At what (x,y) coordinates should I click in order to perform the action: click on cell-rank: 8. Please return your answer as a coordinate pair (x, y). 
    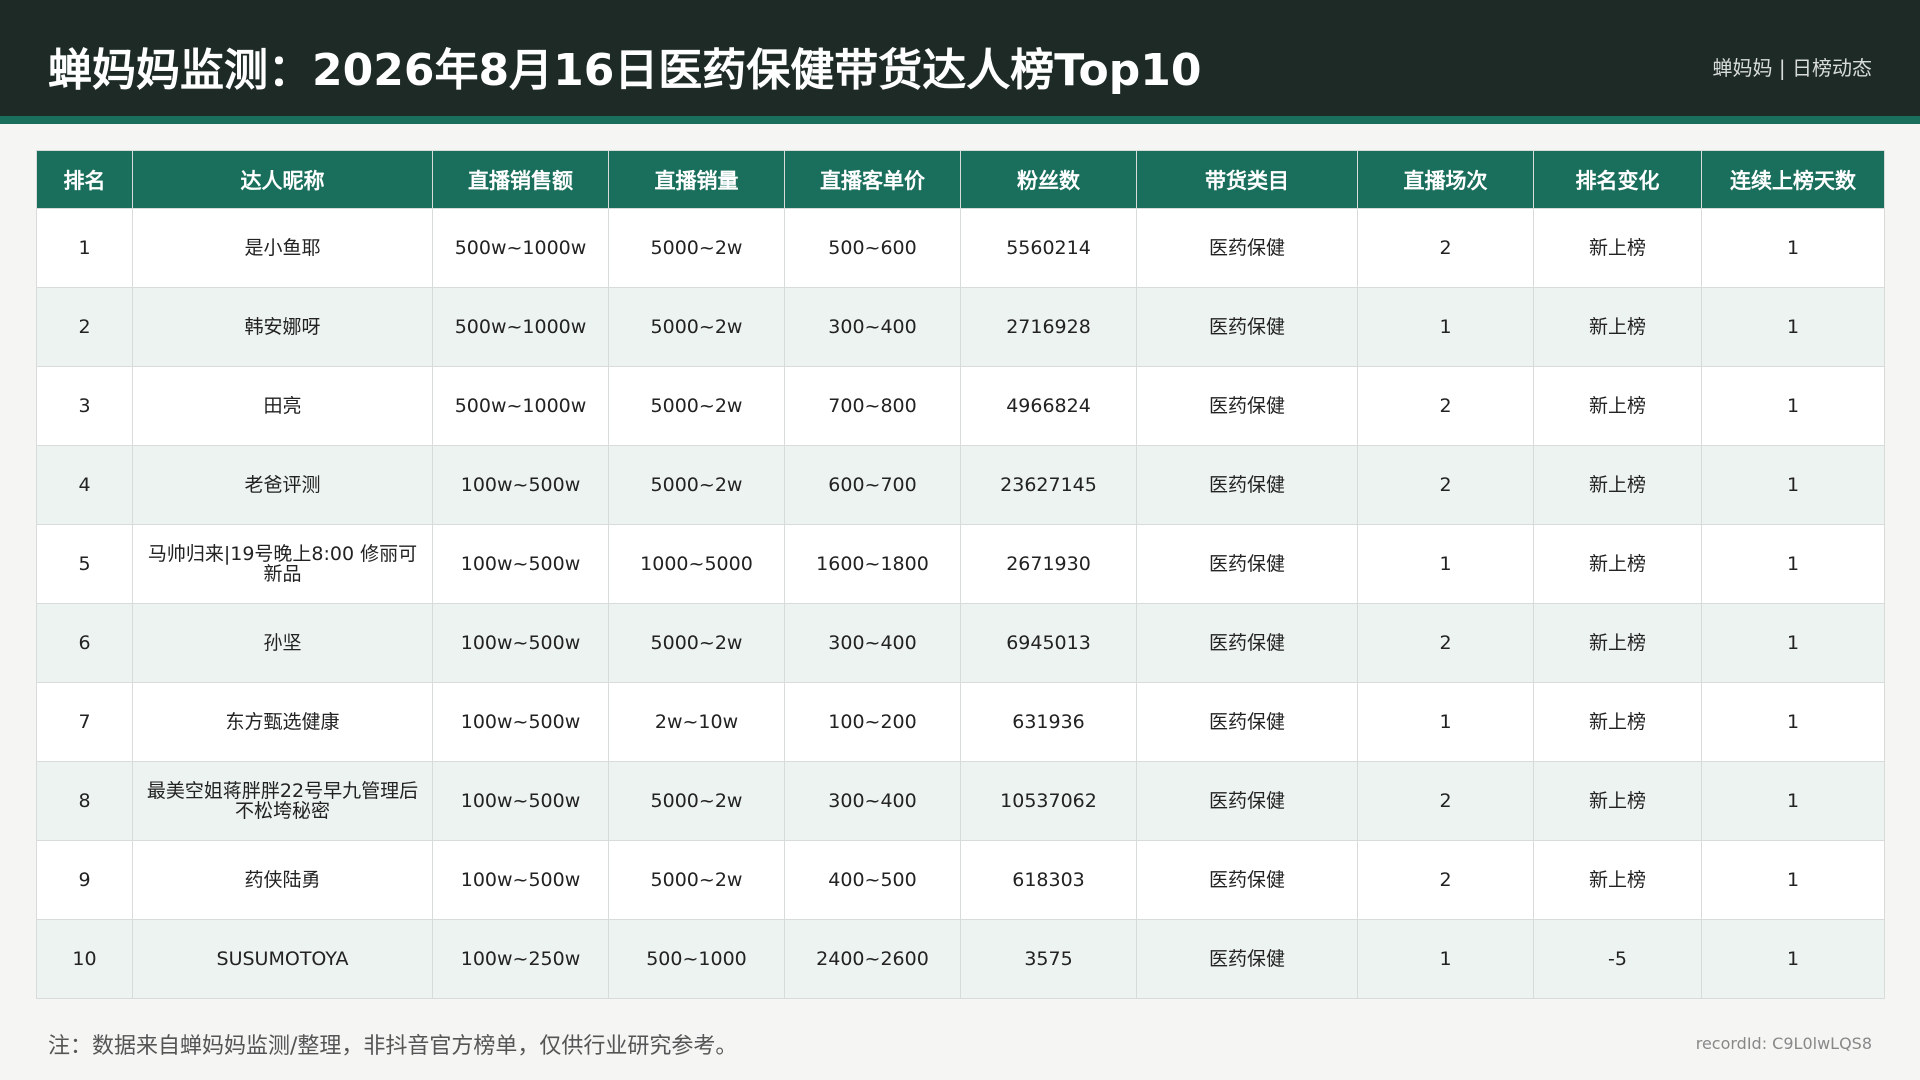
    Looking at the image, I should click on (84, 801).